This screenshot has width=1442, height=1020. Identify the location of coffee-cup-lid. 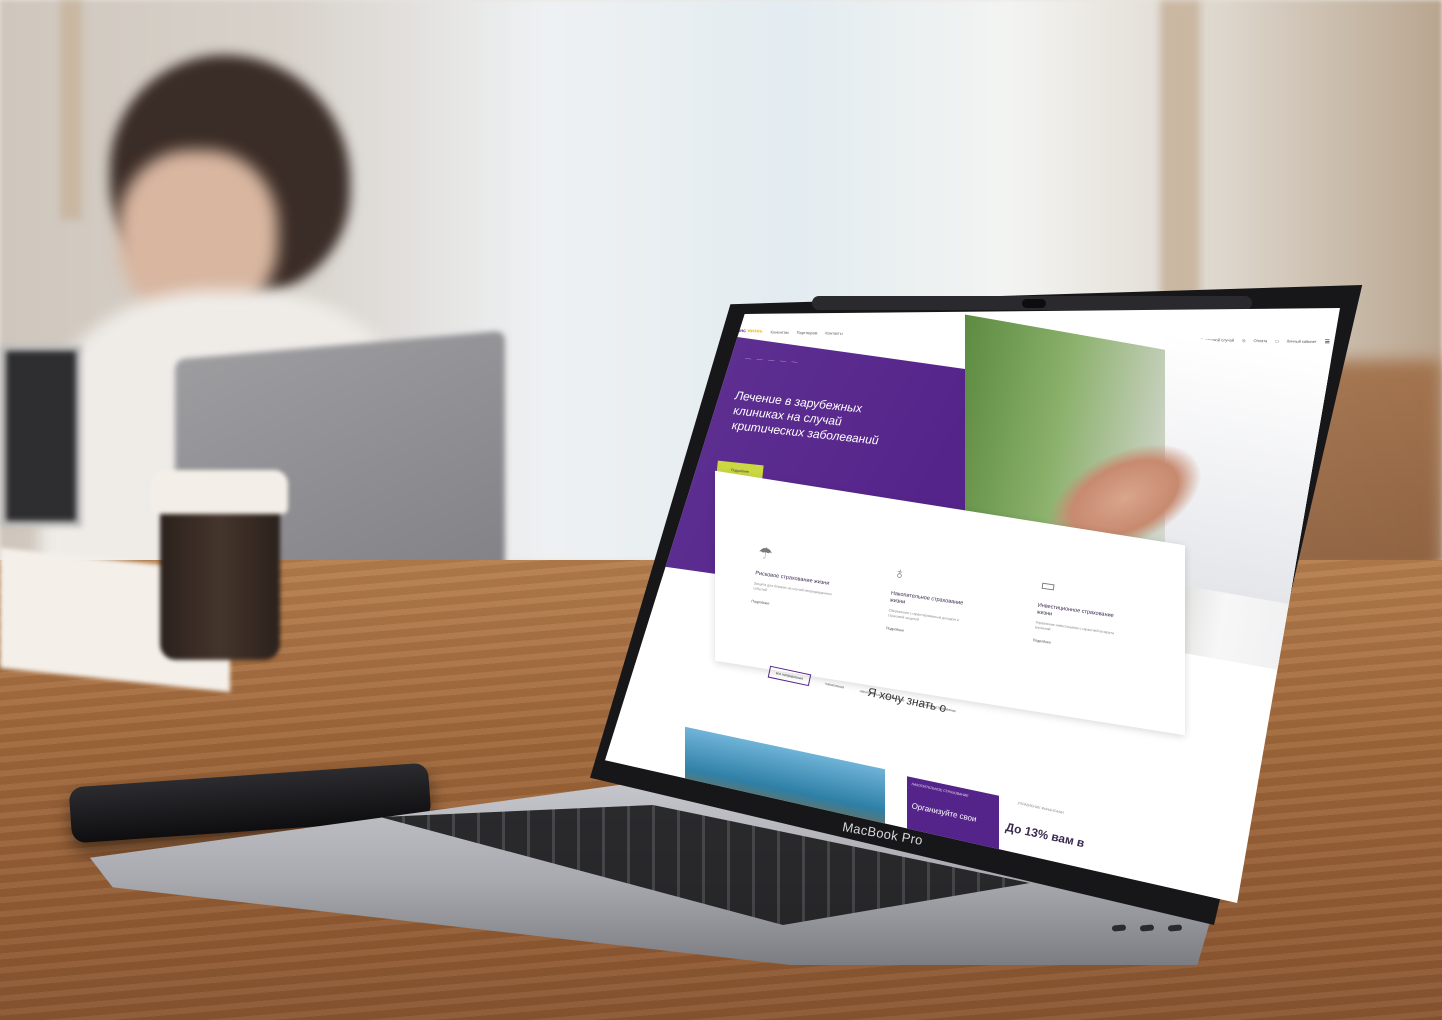
(220, 492).